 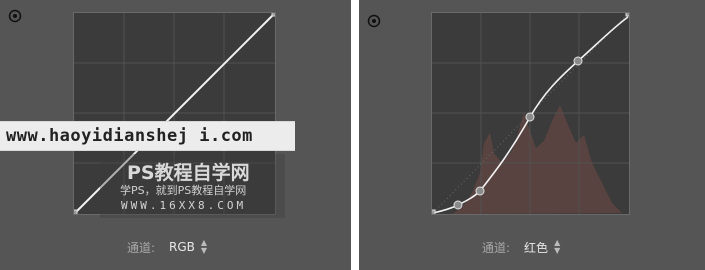 I want to click on watermark-subtitle: 学PS，就到PS教程自学网, so click(x=183, y=190).